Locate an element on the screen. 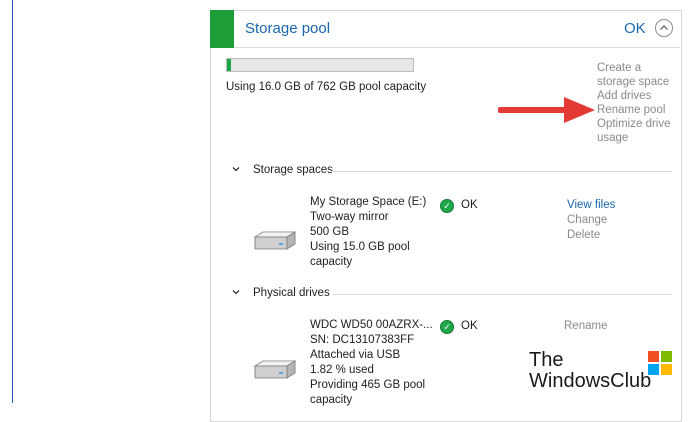 The image size is (700, 422). header-divider is located at coordinates (457, 47).